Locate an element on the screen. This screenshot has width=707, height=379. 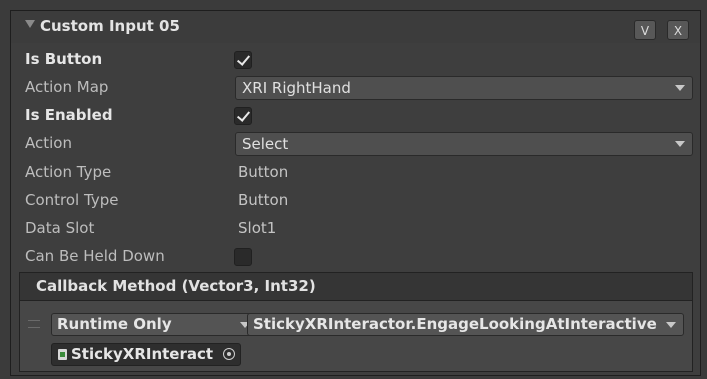
foldout-arrow-icon is located at coordinates (30, 24).